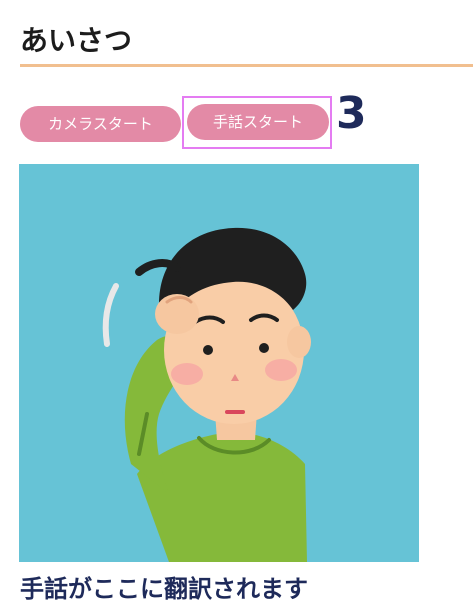  Describe the element at coordinates (164, 589) in the screenshot. I see `translation-output: 手話がここに翻訳されます` at that location.